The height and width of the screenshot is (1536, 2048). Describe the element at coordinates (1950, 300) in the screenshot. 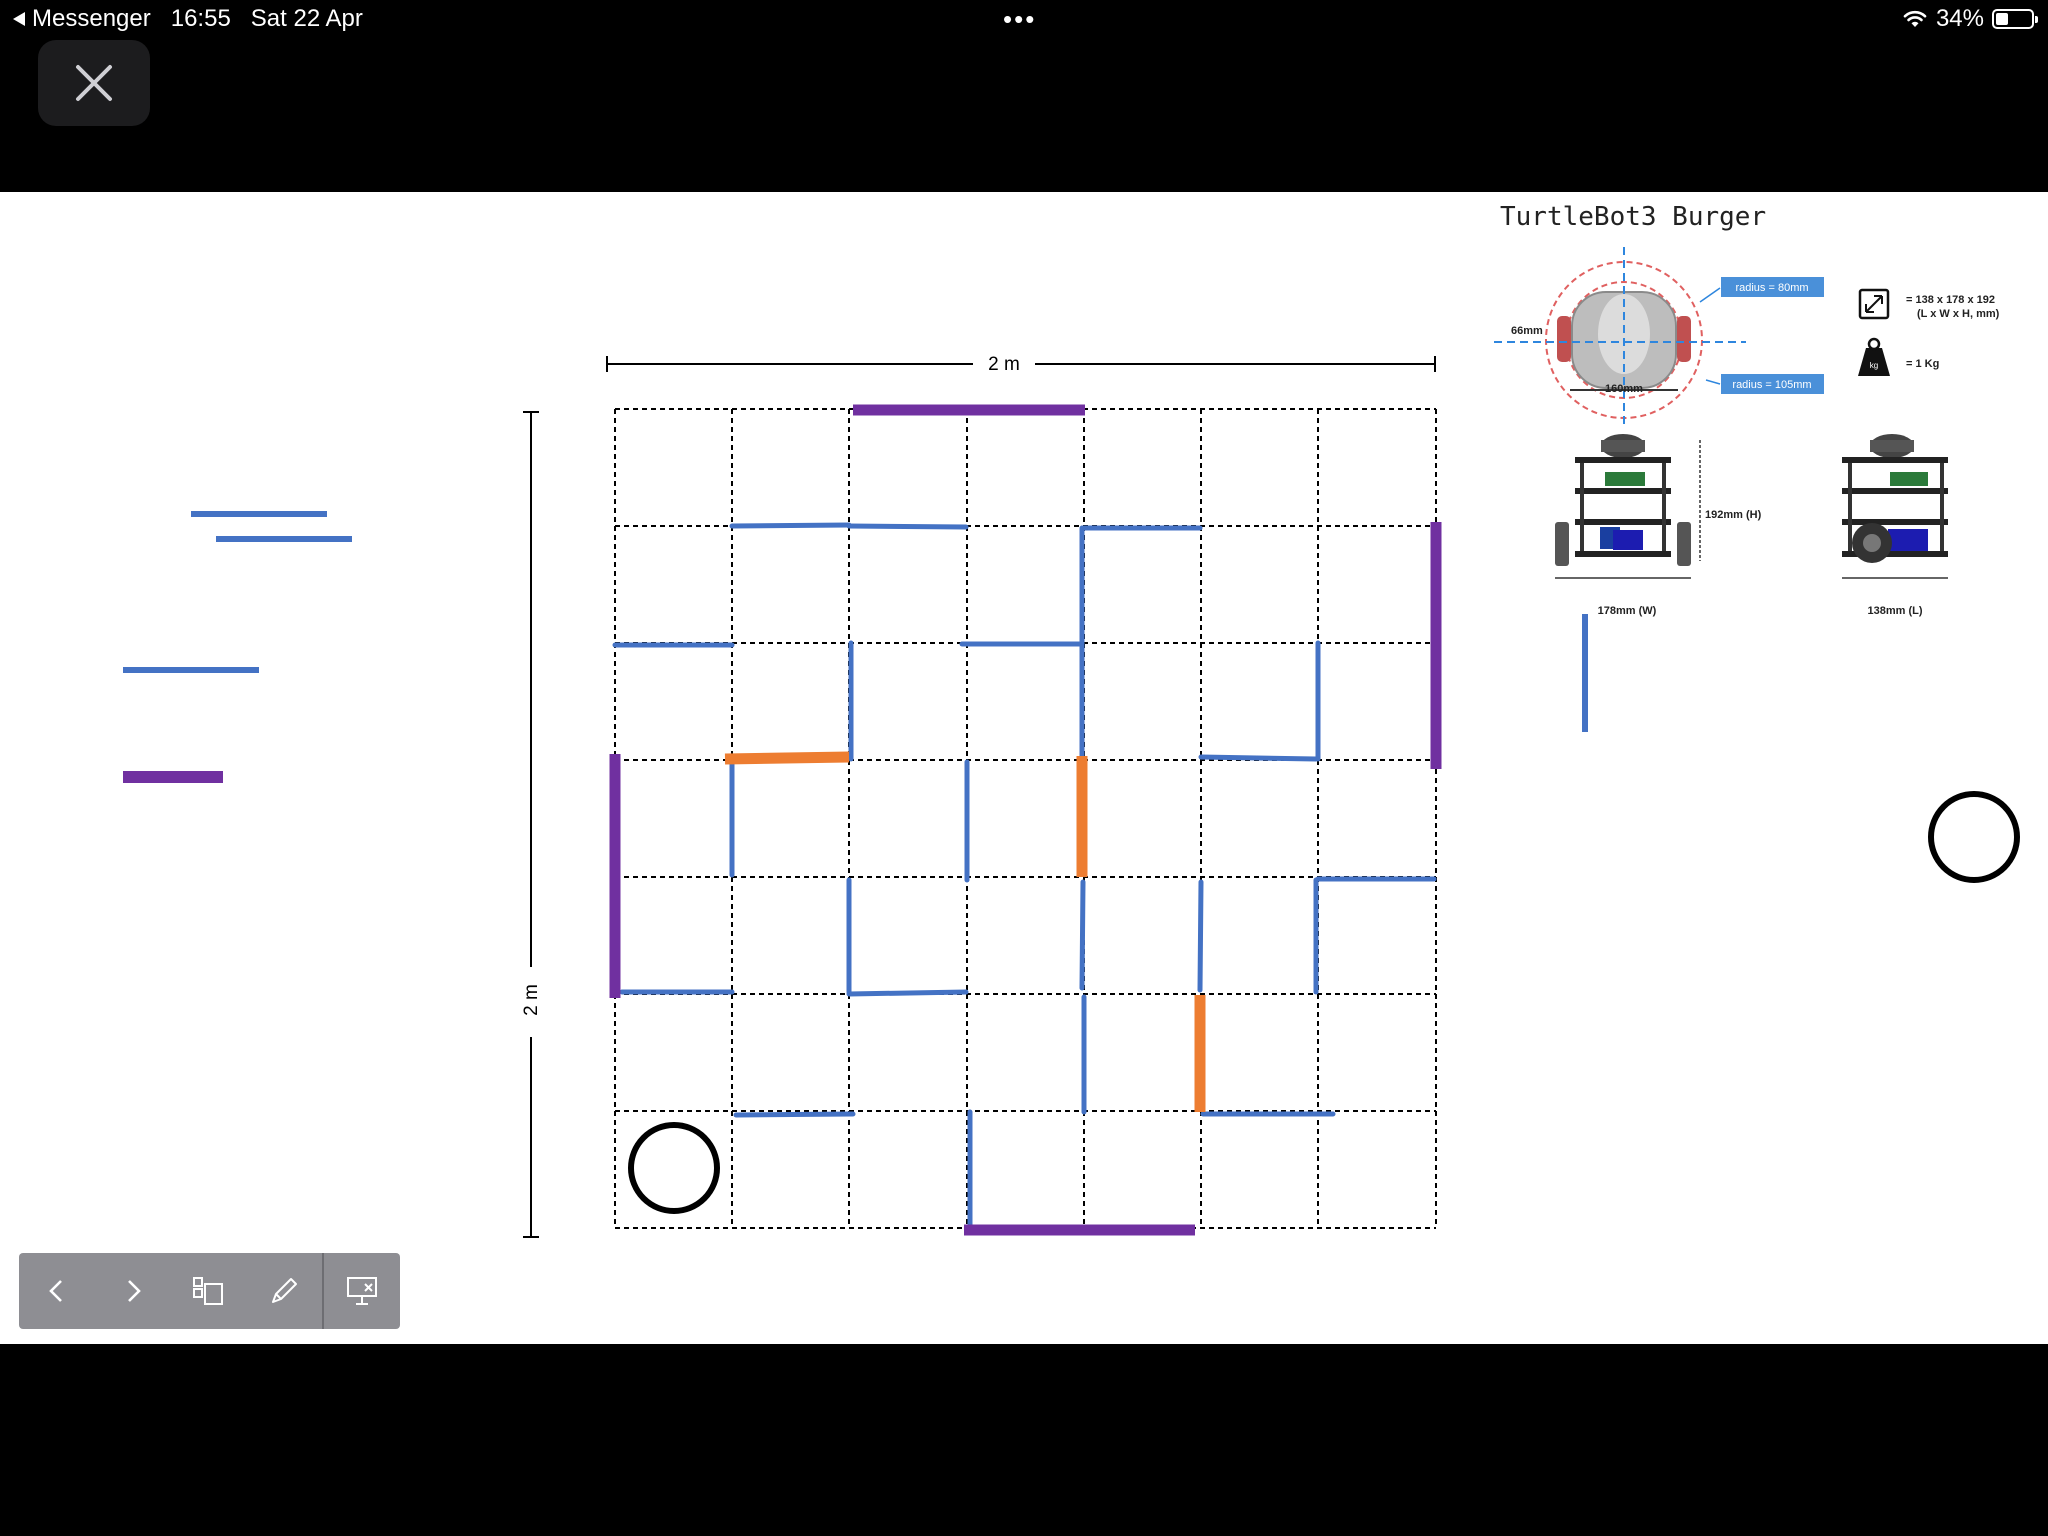

I see `dimensions-line1: = 138 x 178 x 192` at that location.